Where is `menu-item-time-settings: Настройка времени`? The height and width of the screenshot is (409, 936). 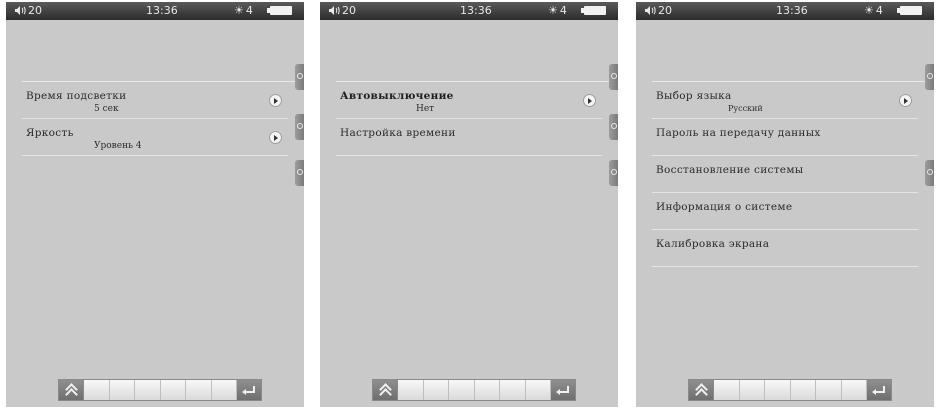 menu-item-time-settings: Настройка времени is located at coordinates (469, 137).